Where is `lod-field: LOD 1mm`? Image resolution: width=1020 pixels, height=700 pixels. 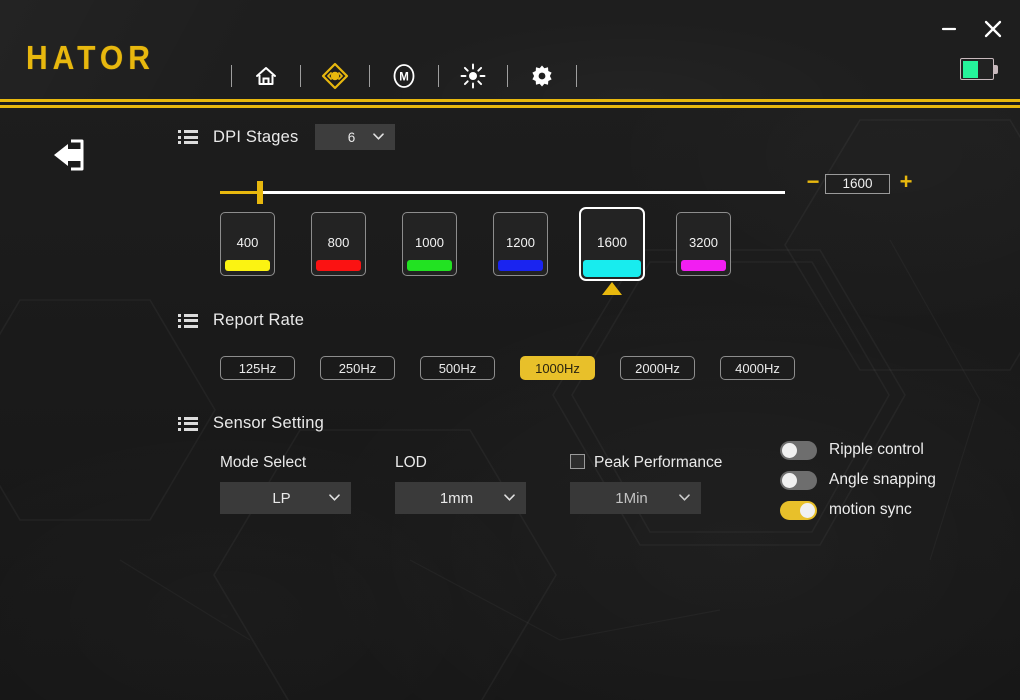 lod-field: LOD 1mm is located at coordinates (460, 484).